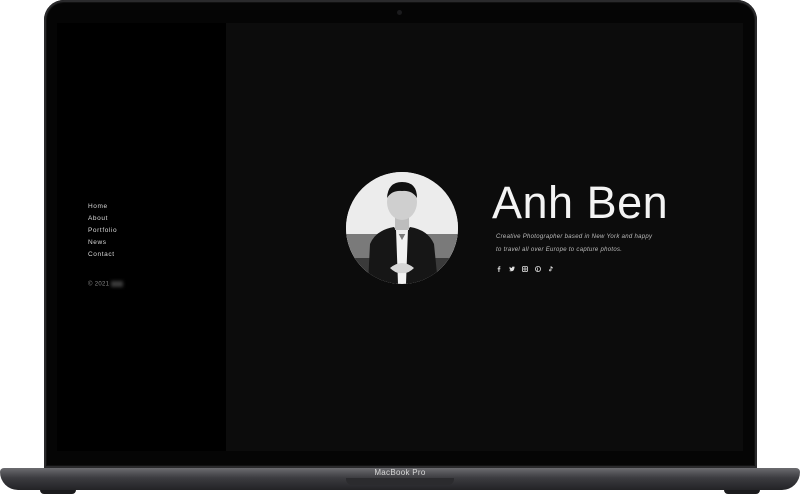 The width and height of the screenshot is (800, 503). Describe the element at coordinates (580, 202) in the screenshot. I see `hero-name: Anh Ben` at that location.